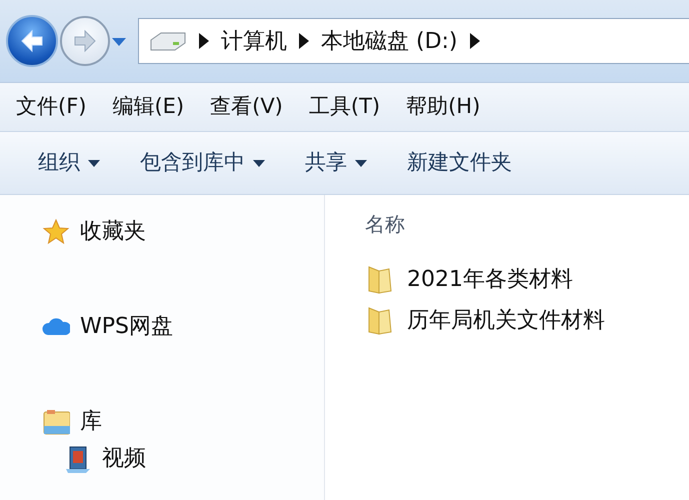  I want to click on file-row: 历年局机关文件材料, so click(485, 320).